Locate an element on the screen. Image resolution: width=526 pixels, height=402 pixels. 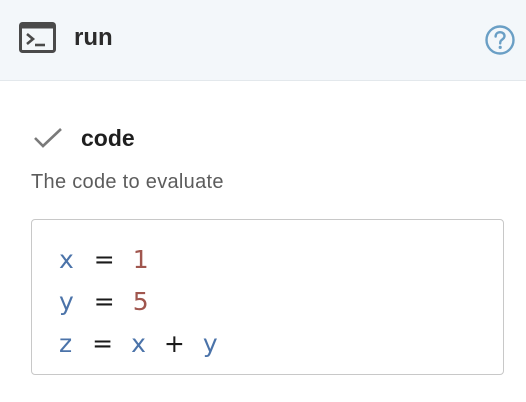
parameter-name: code is located at coordinates (108, 138).